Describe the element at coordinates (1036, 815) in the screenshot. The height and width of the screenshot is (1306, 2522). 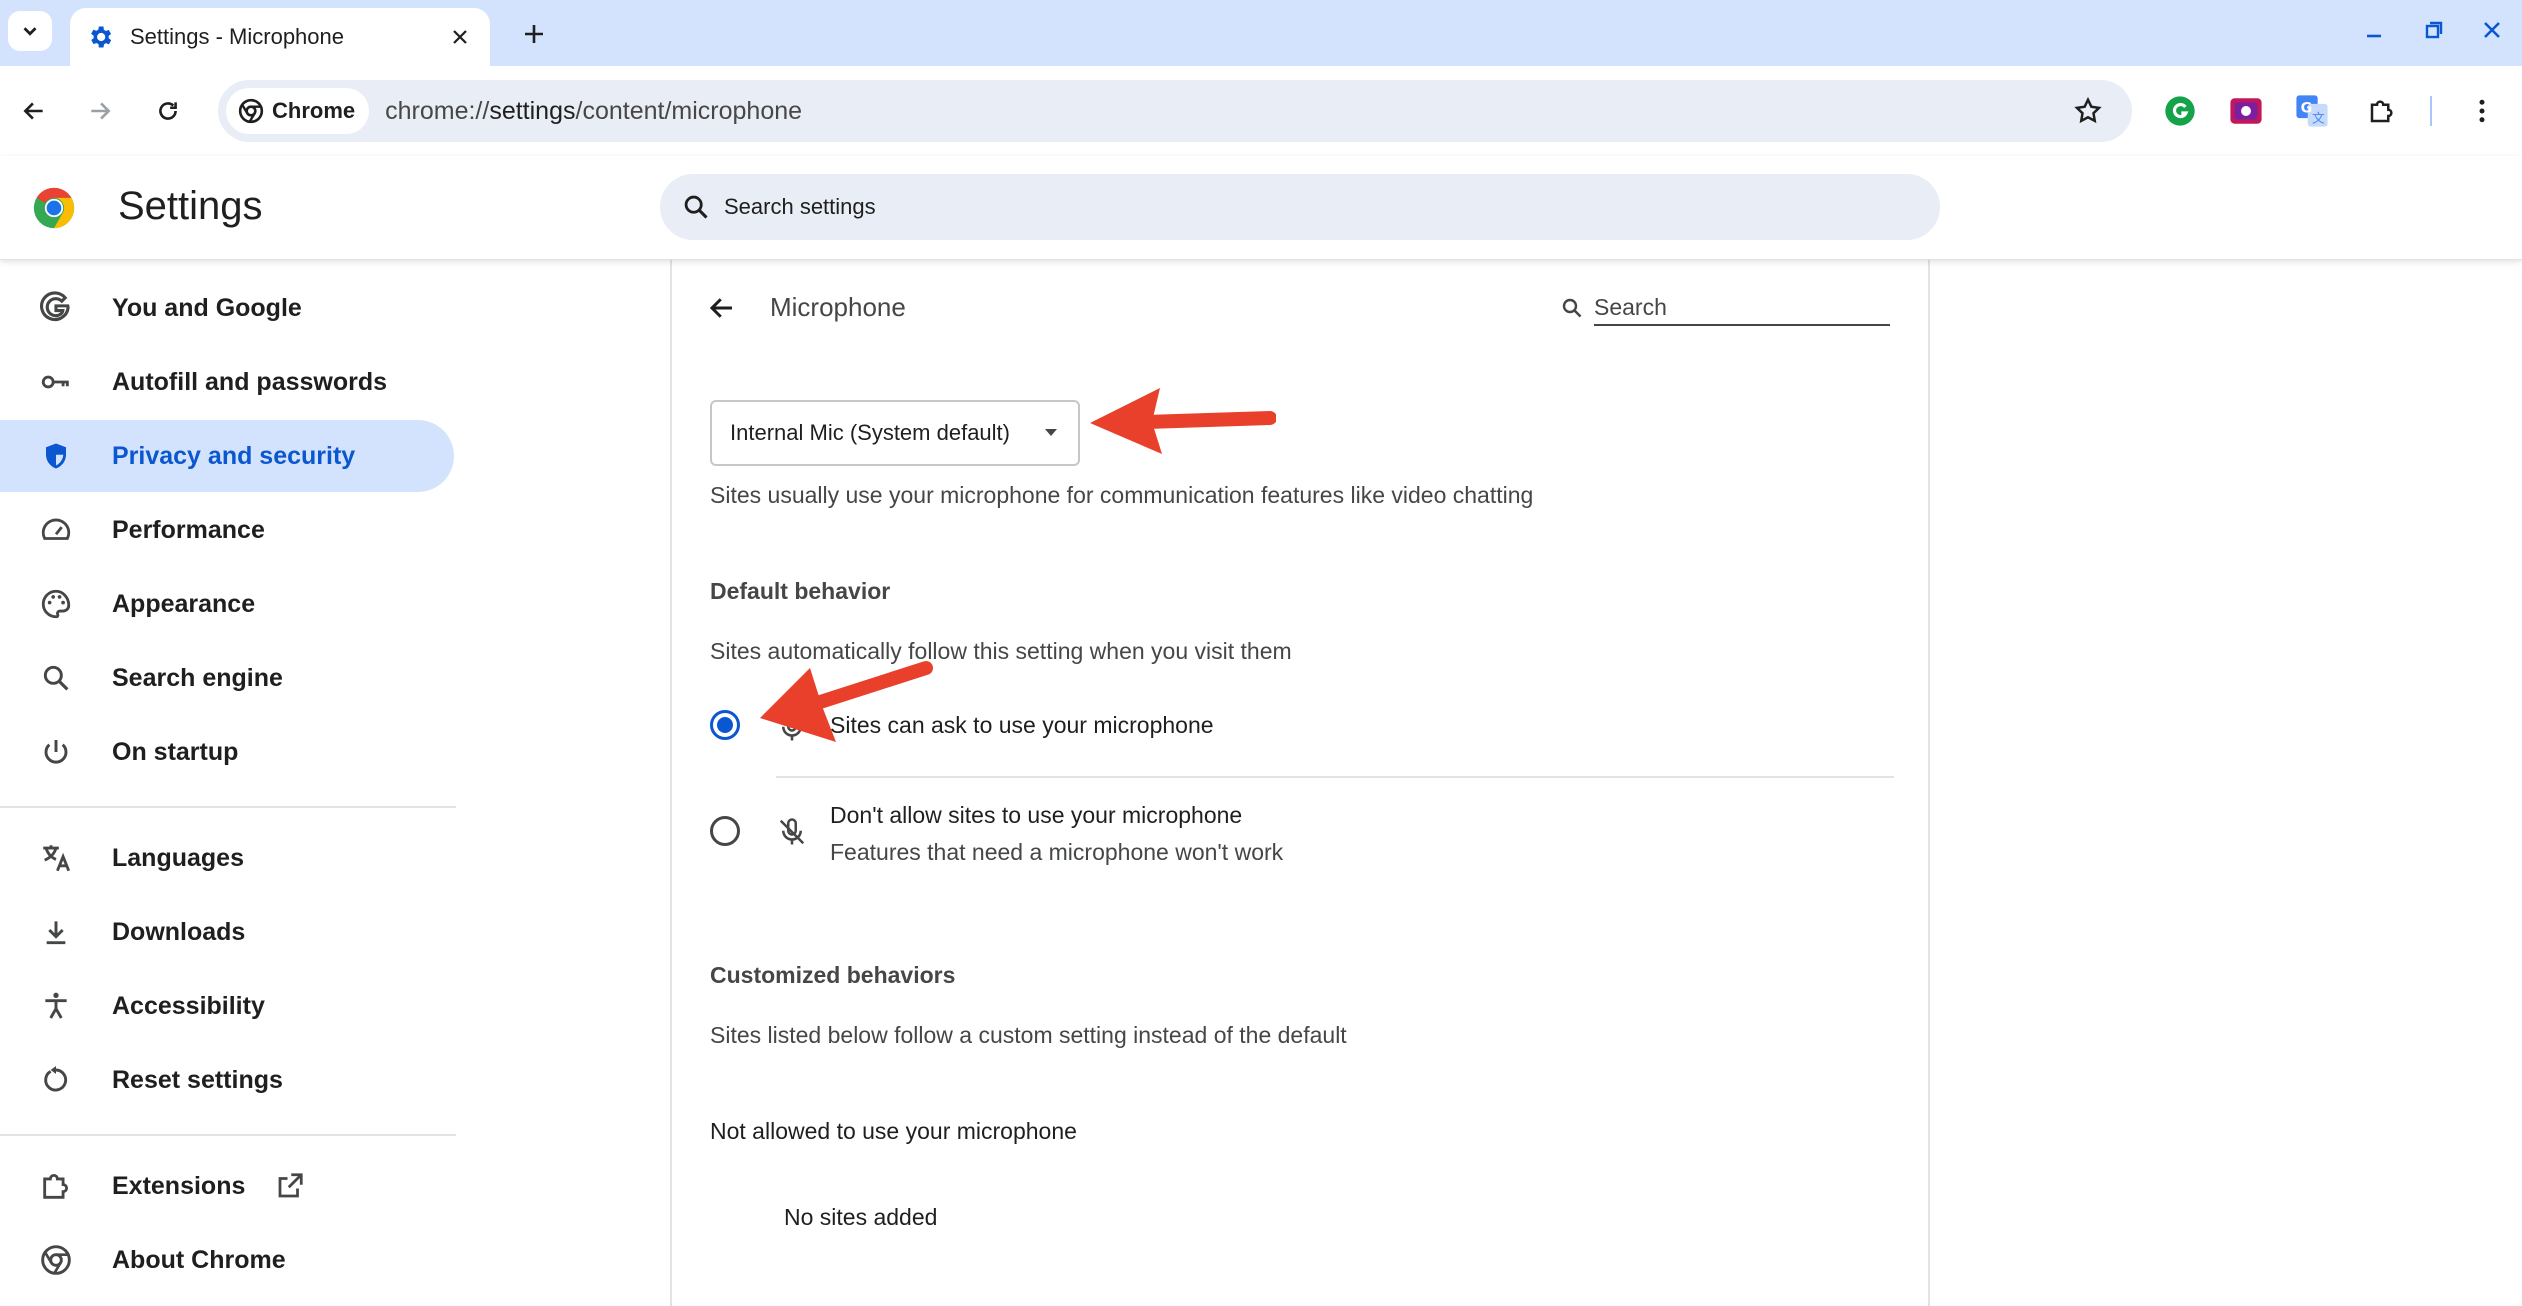
I see `option-label: Don't allow sites to use your microphone` at that location.